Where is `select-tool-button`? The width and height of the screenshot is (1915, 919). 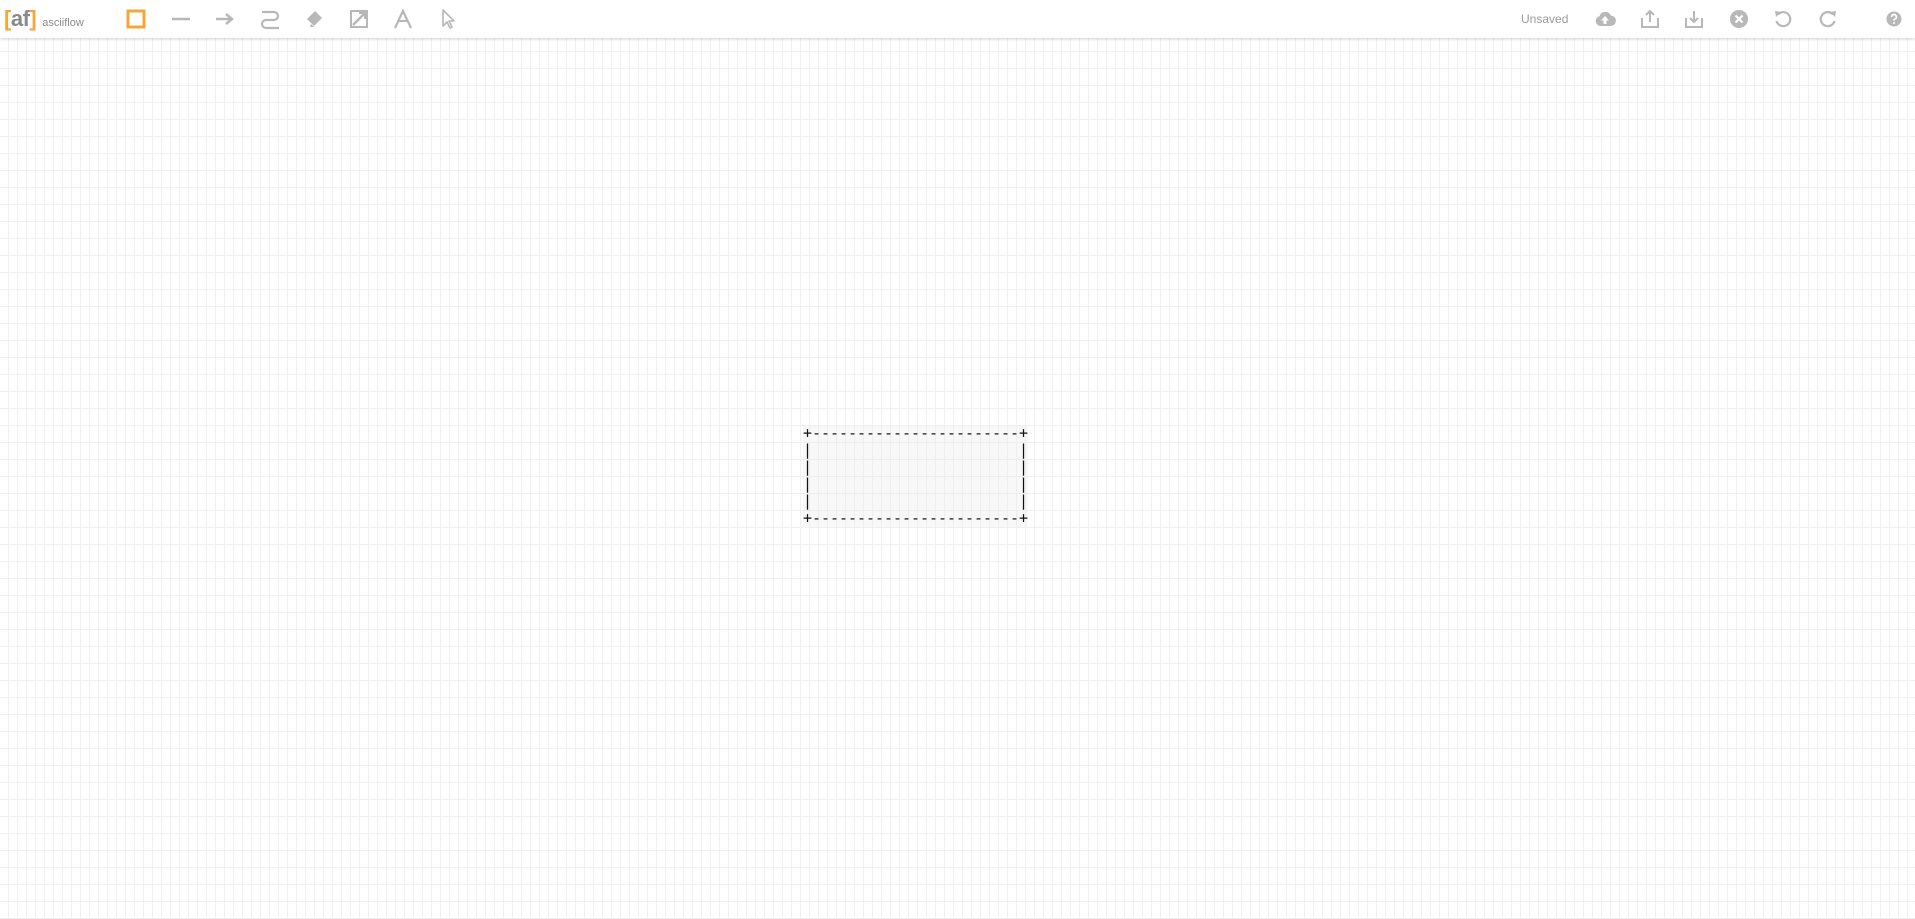 select-tool-button is located at coordinates (448, 19).